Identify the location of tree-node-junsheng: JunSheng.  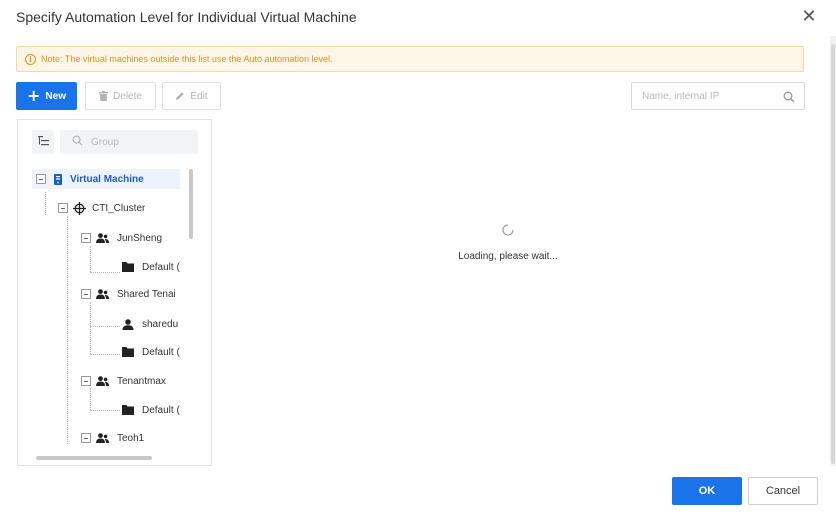
(131, 238).